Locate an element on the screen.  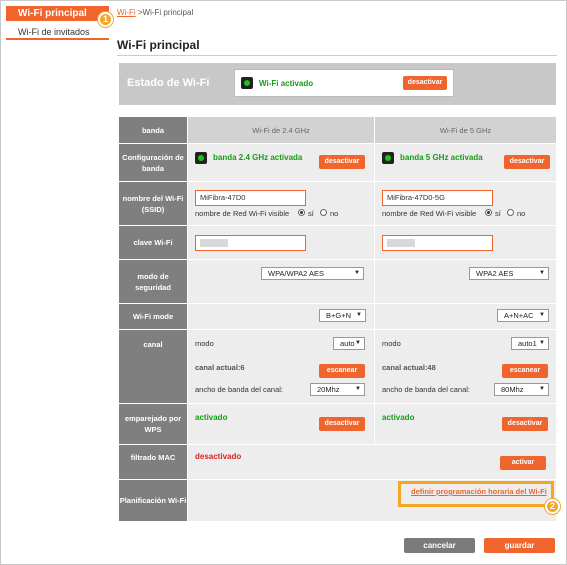
channel-24-bw-select: 20Mhz ▼ is located at coordinates (337, 389).